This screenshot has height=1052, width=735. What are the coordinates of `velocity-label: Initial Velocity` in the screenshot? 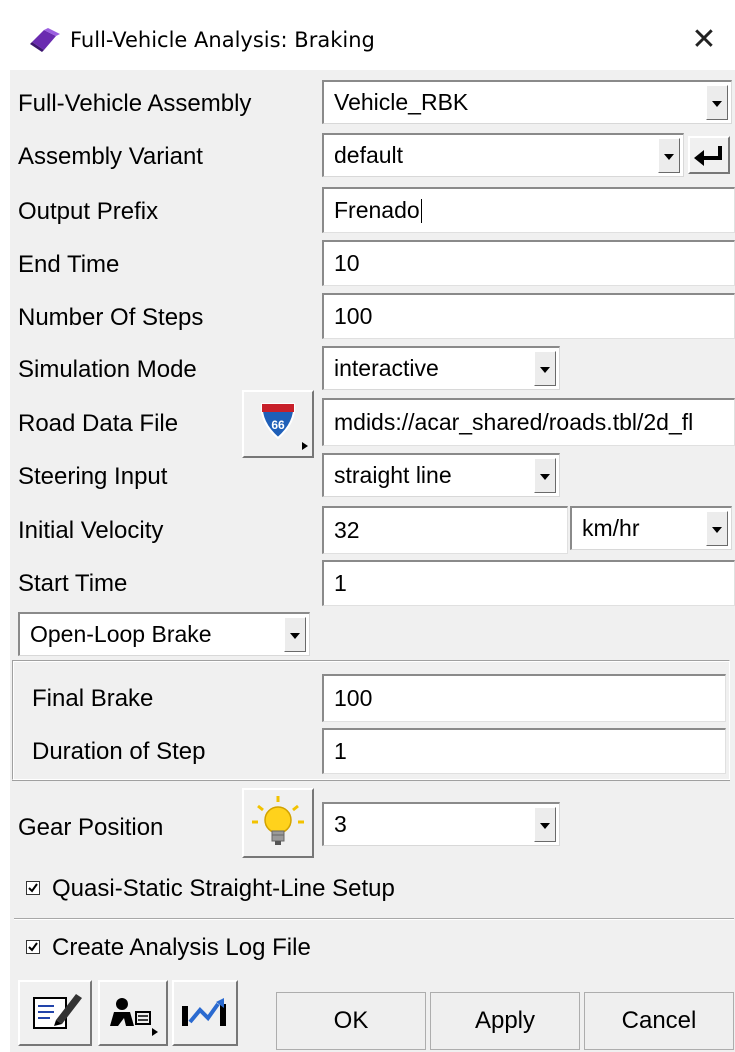 It's located at (91, 530).